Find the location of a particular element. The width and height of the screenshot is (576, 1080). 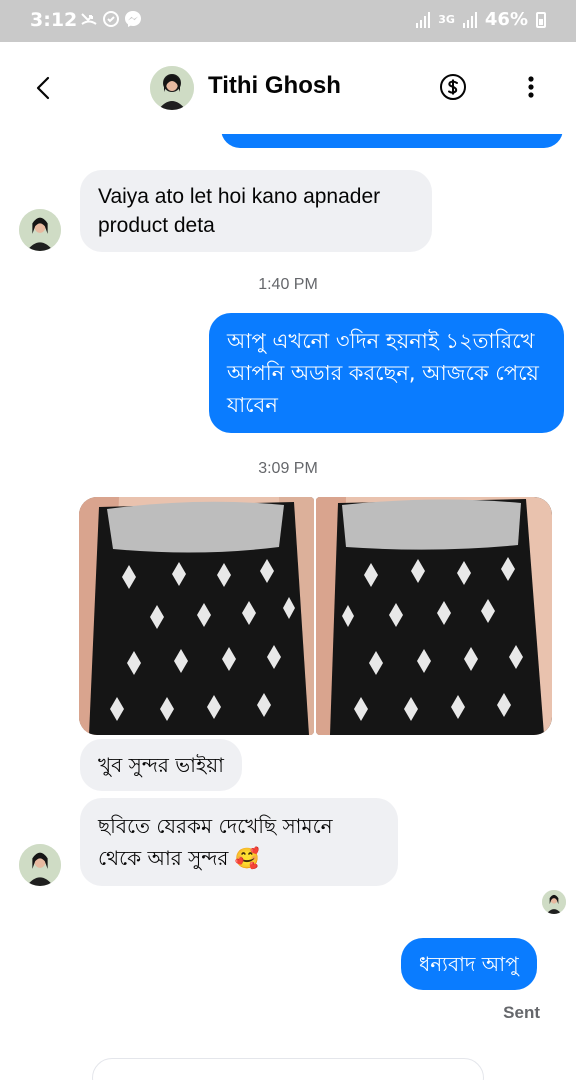

notification-icons is located at coordinates (111, 19).